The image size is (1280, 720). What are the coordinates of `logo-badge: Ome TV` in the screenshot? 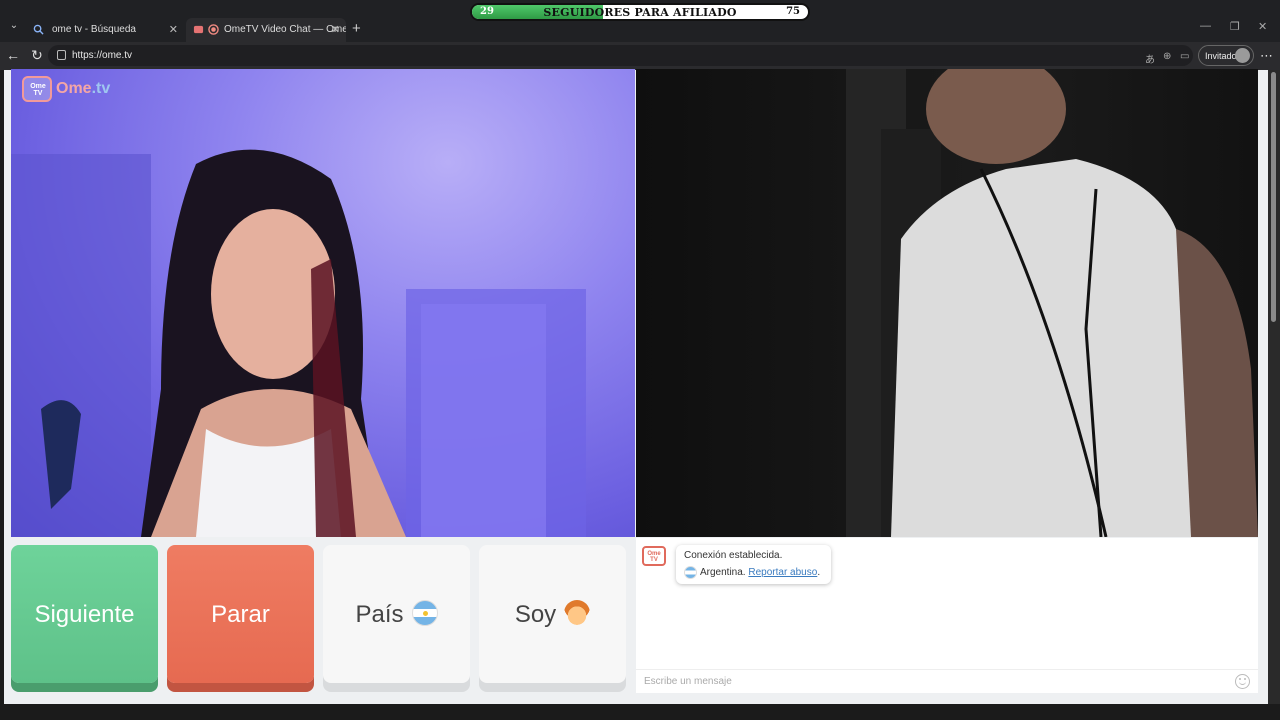 It's located at (38, 90).